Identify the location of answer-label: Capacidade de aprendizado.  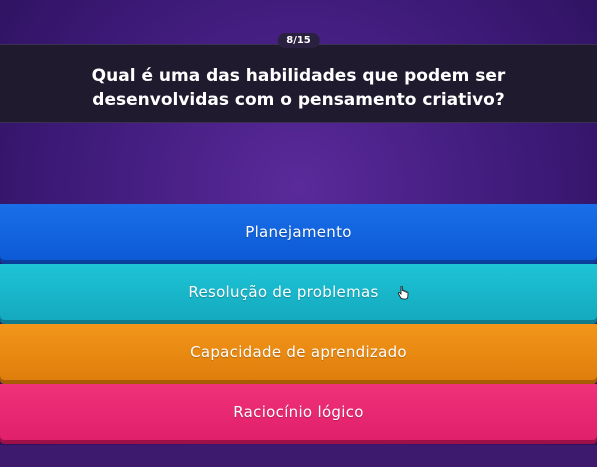
(298, 352).